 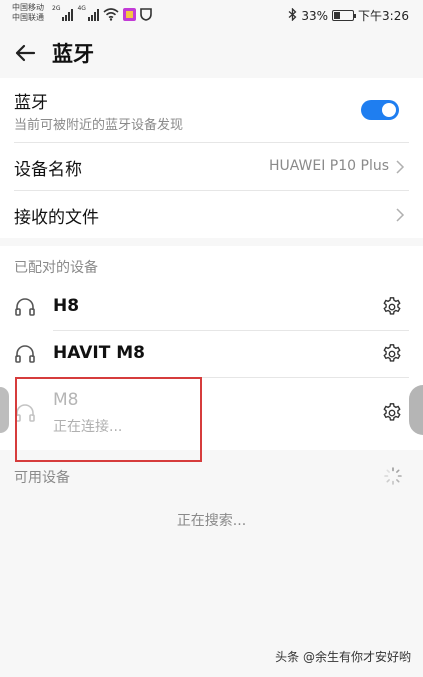 I want to click on bluetooth-row-subtitle: 当前可被附近的蓝牙设备发现, so click(x=99, y=125).